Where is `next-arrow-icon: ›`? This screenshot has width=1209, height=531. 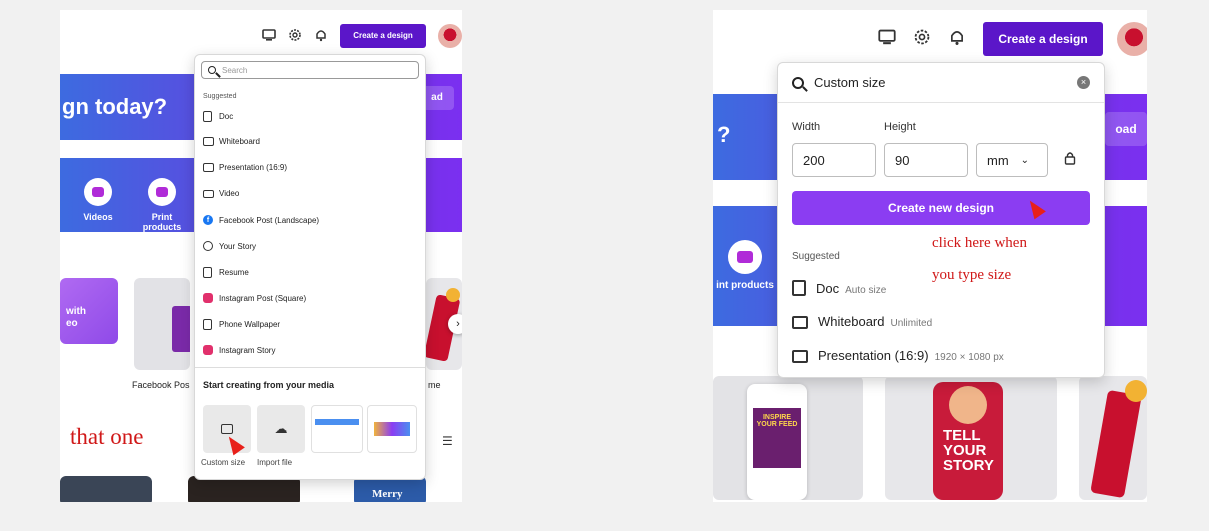 next-arrow-icon: › is located at coordinates (455, 324).